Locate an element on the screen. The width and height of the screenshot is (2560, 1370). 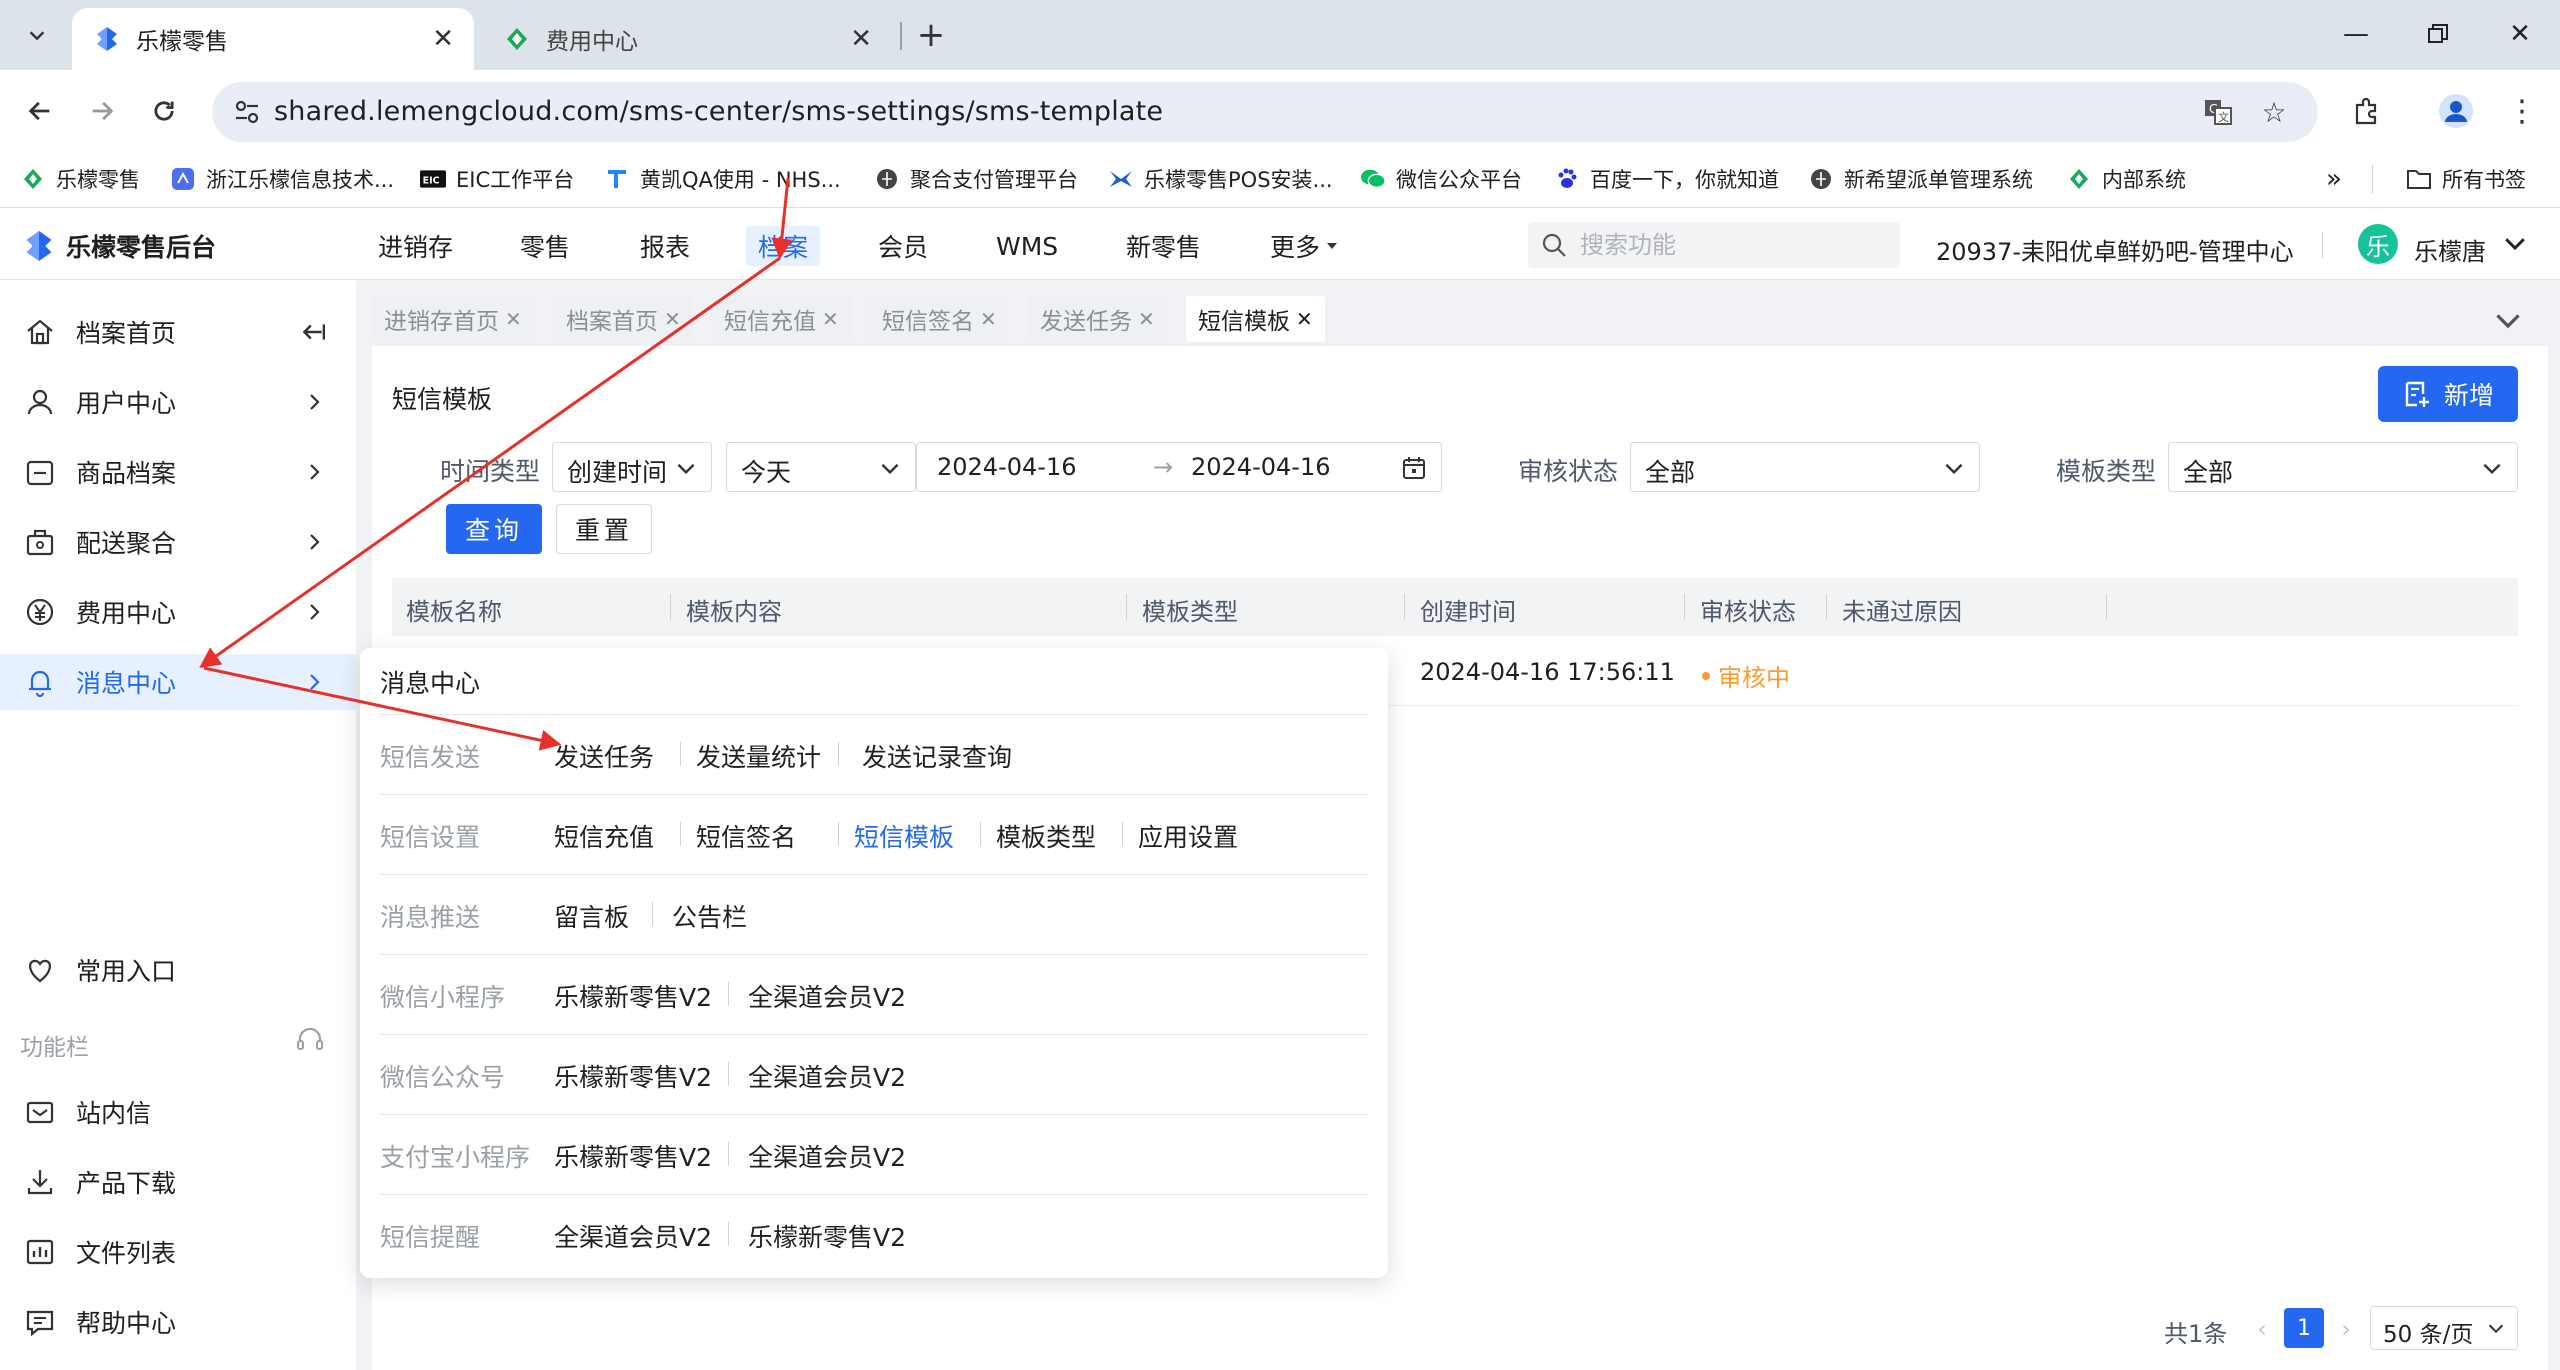
tab-search-button is located at coordinates (37, 35).